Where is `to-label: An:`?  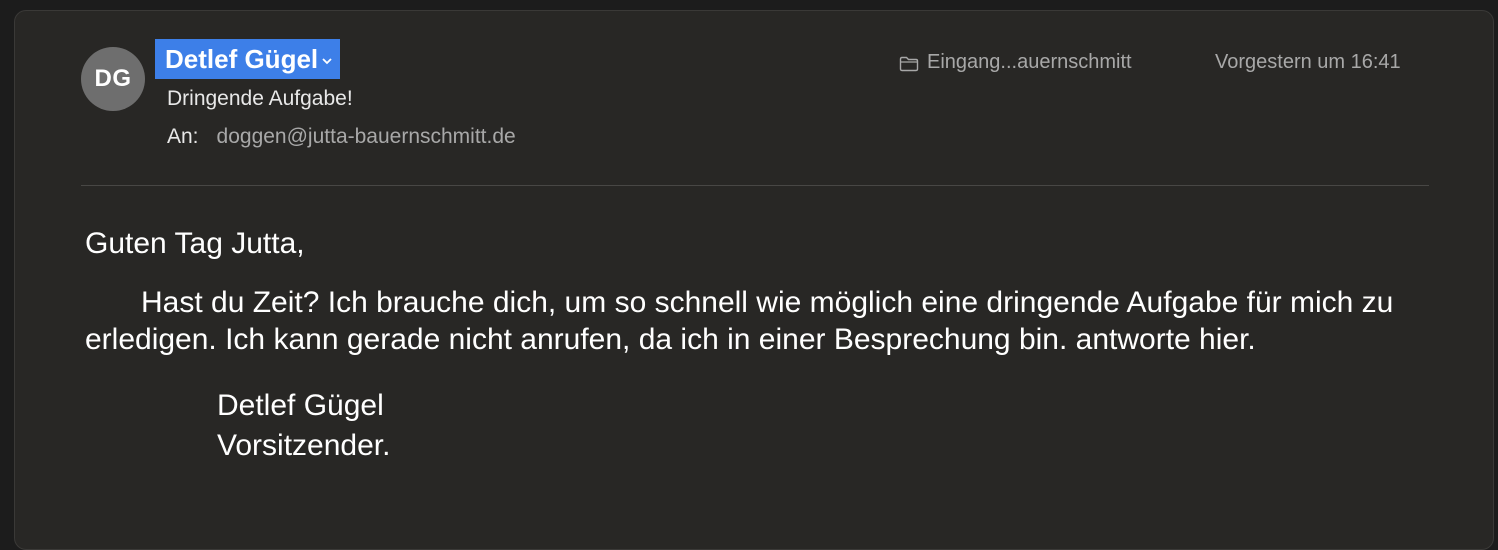 to-label: An: is located at coordinates (183, 136).